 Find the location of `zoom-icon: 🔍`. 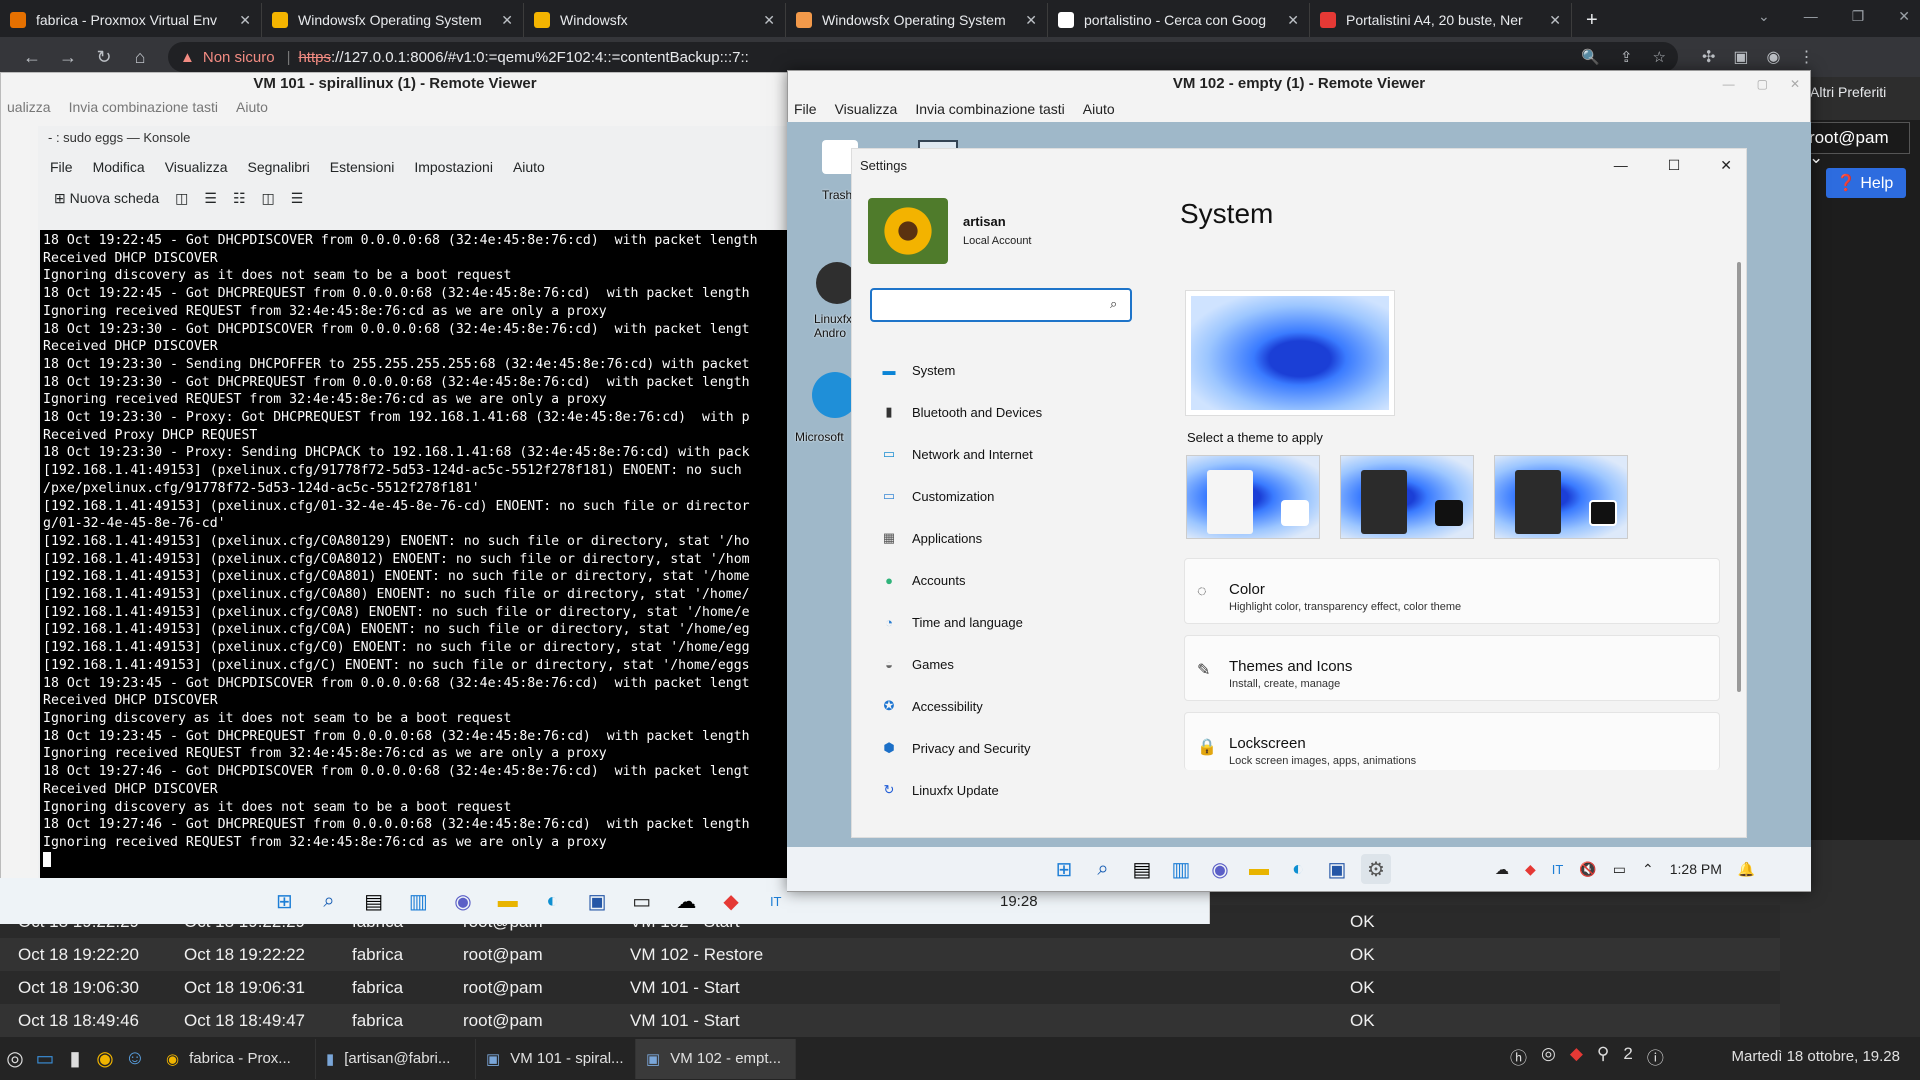

zoom-icon: 🔍 is located at coordinates (1590, 57).